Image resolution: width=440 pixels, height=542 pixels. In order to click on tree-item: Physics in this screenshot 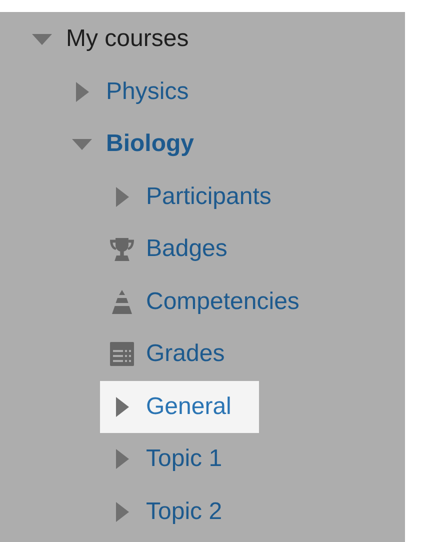, I will do `click(138, 92)`.